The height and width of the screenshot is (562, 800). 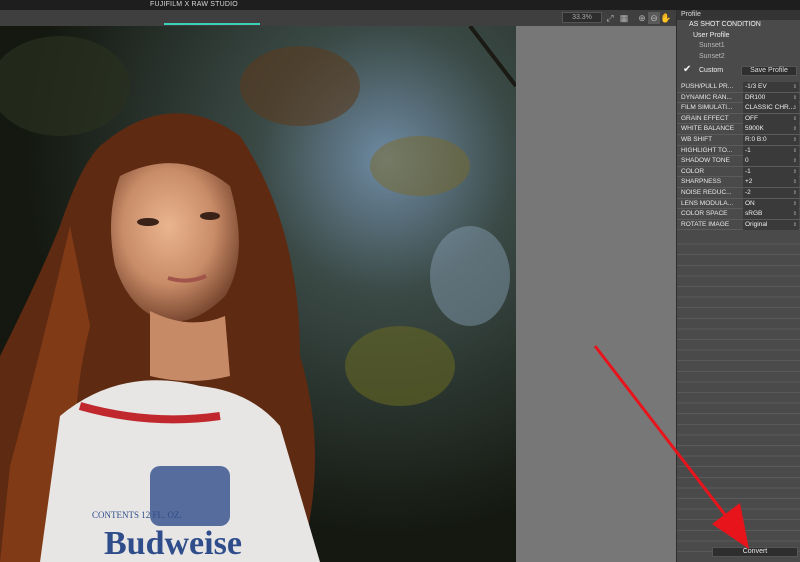 I want to click on setting-value-select: ON ⇕, so click(x=771, y=203).